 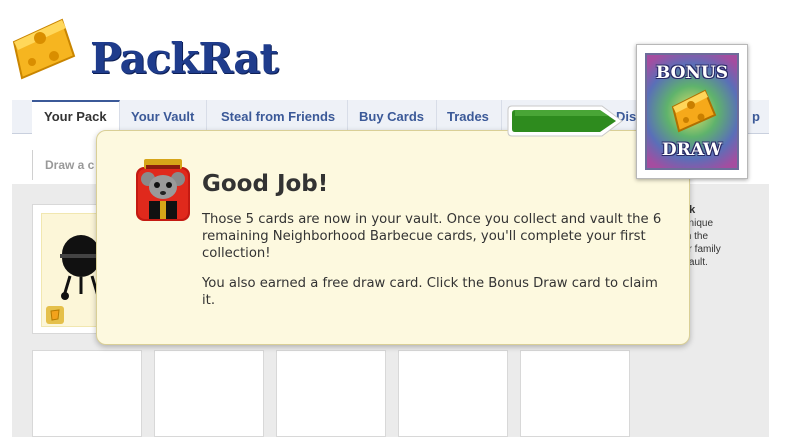 I want to click on bonus-card-title: BONUS, so click(x=692, y=73).